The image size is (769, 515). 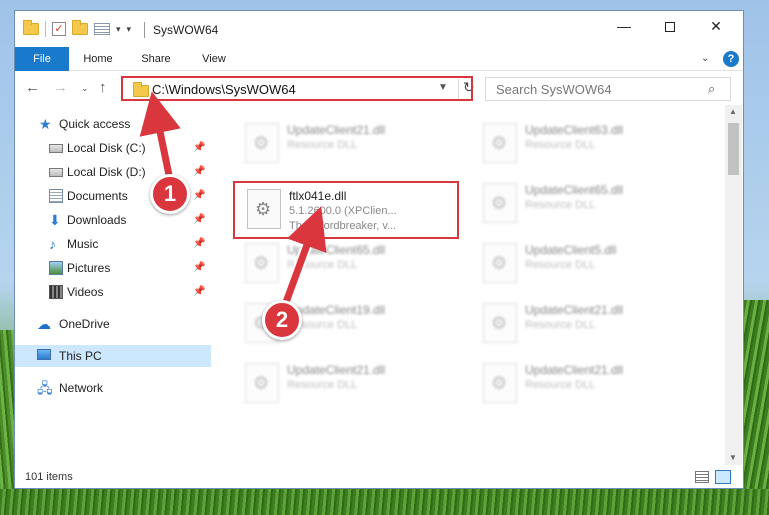 What do you see at coordinates (186, 30) in the screenshot?
I see `window-title: SysWOW64` at bounding box center [186, 30].